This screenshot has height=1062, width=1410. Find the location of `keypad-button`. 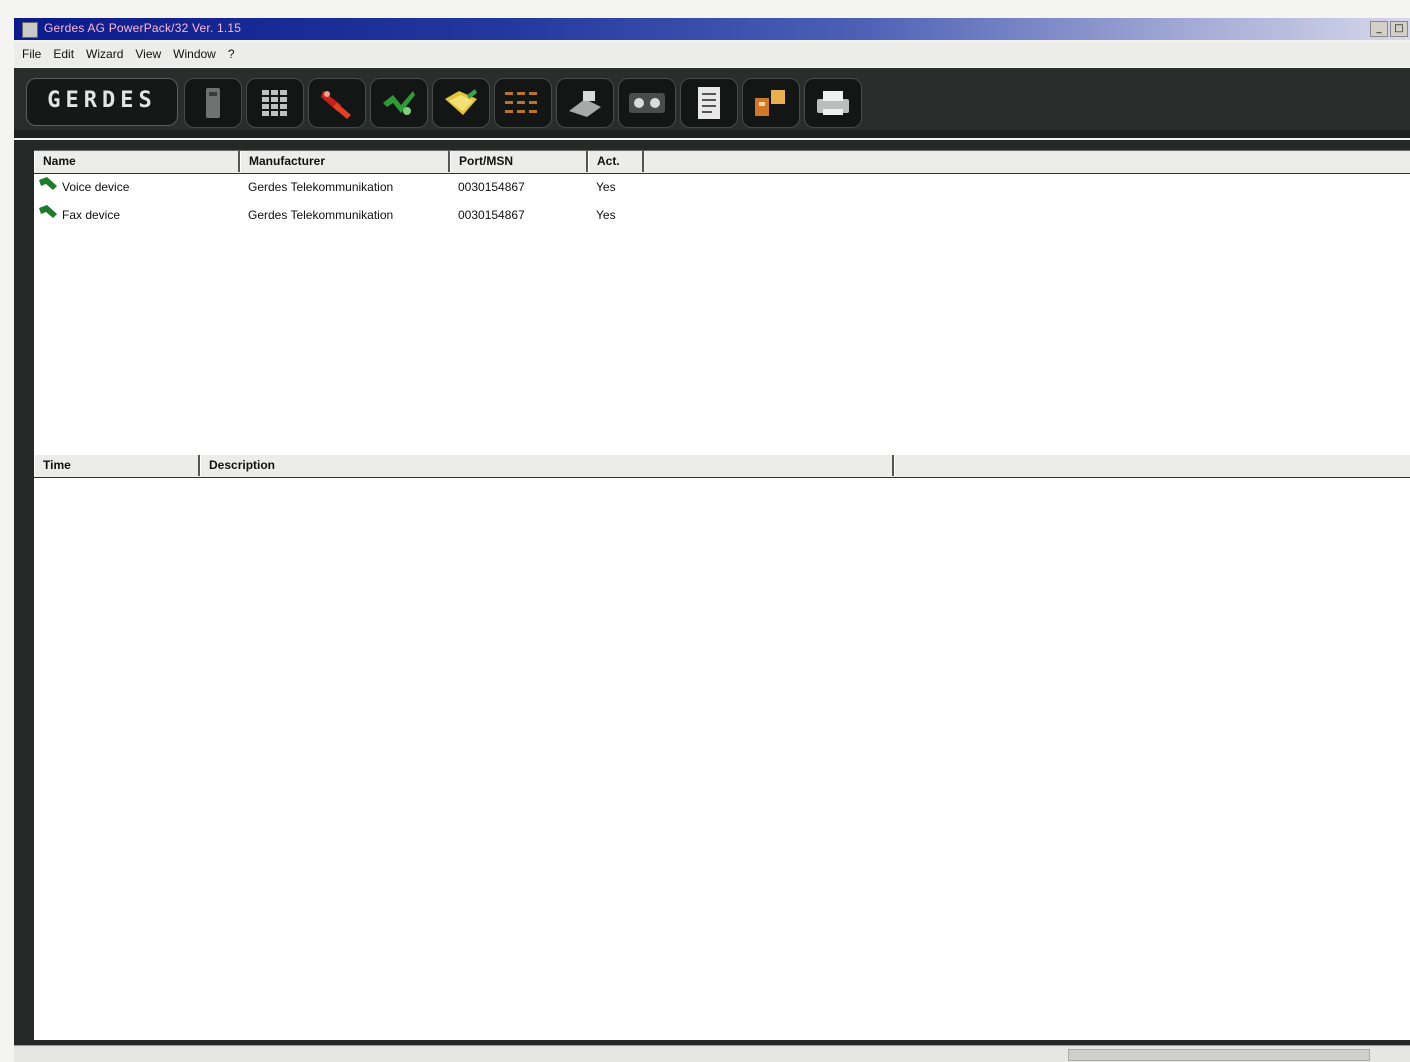

keypad-button is located at coordinates (275, 103).